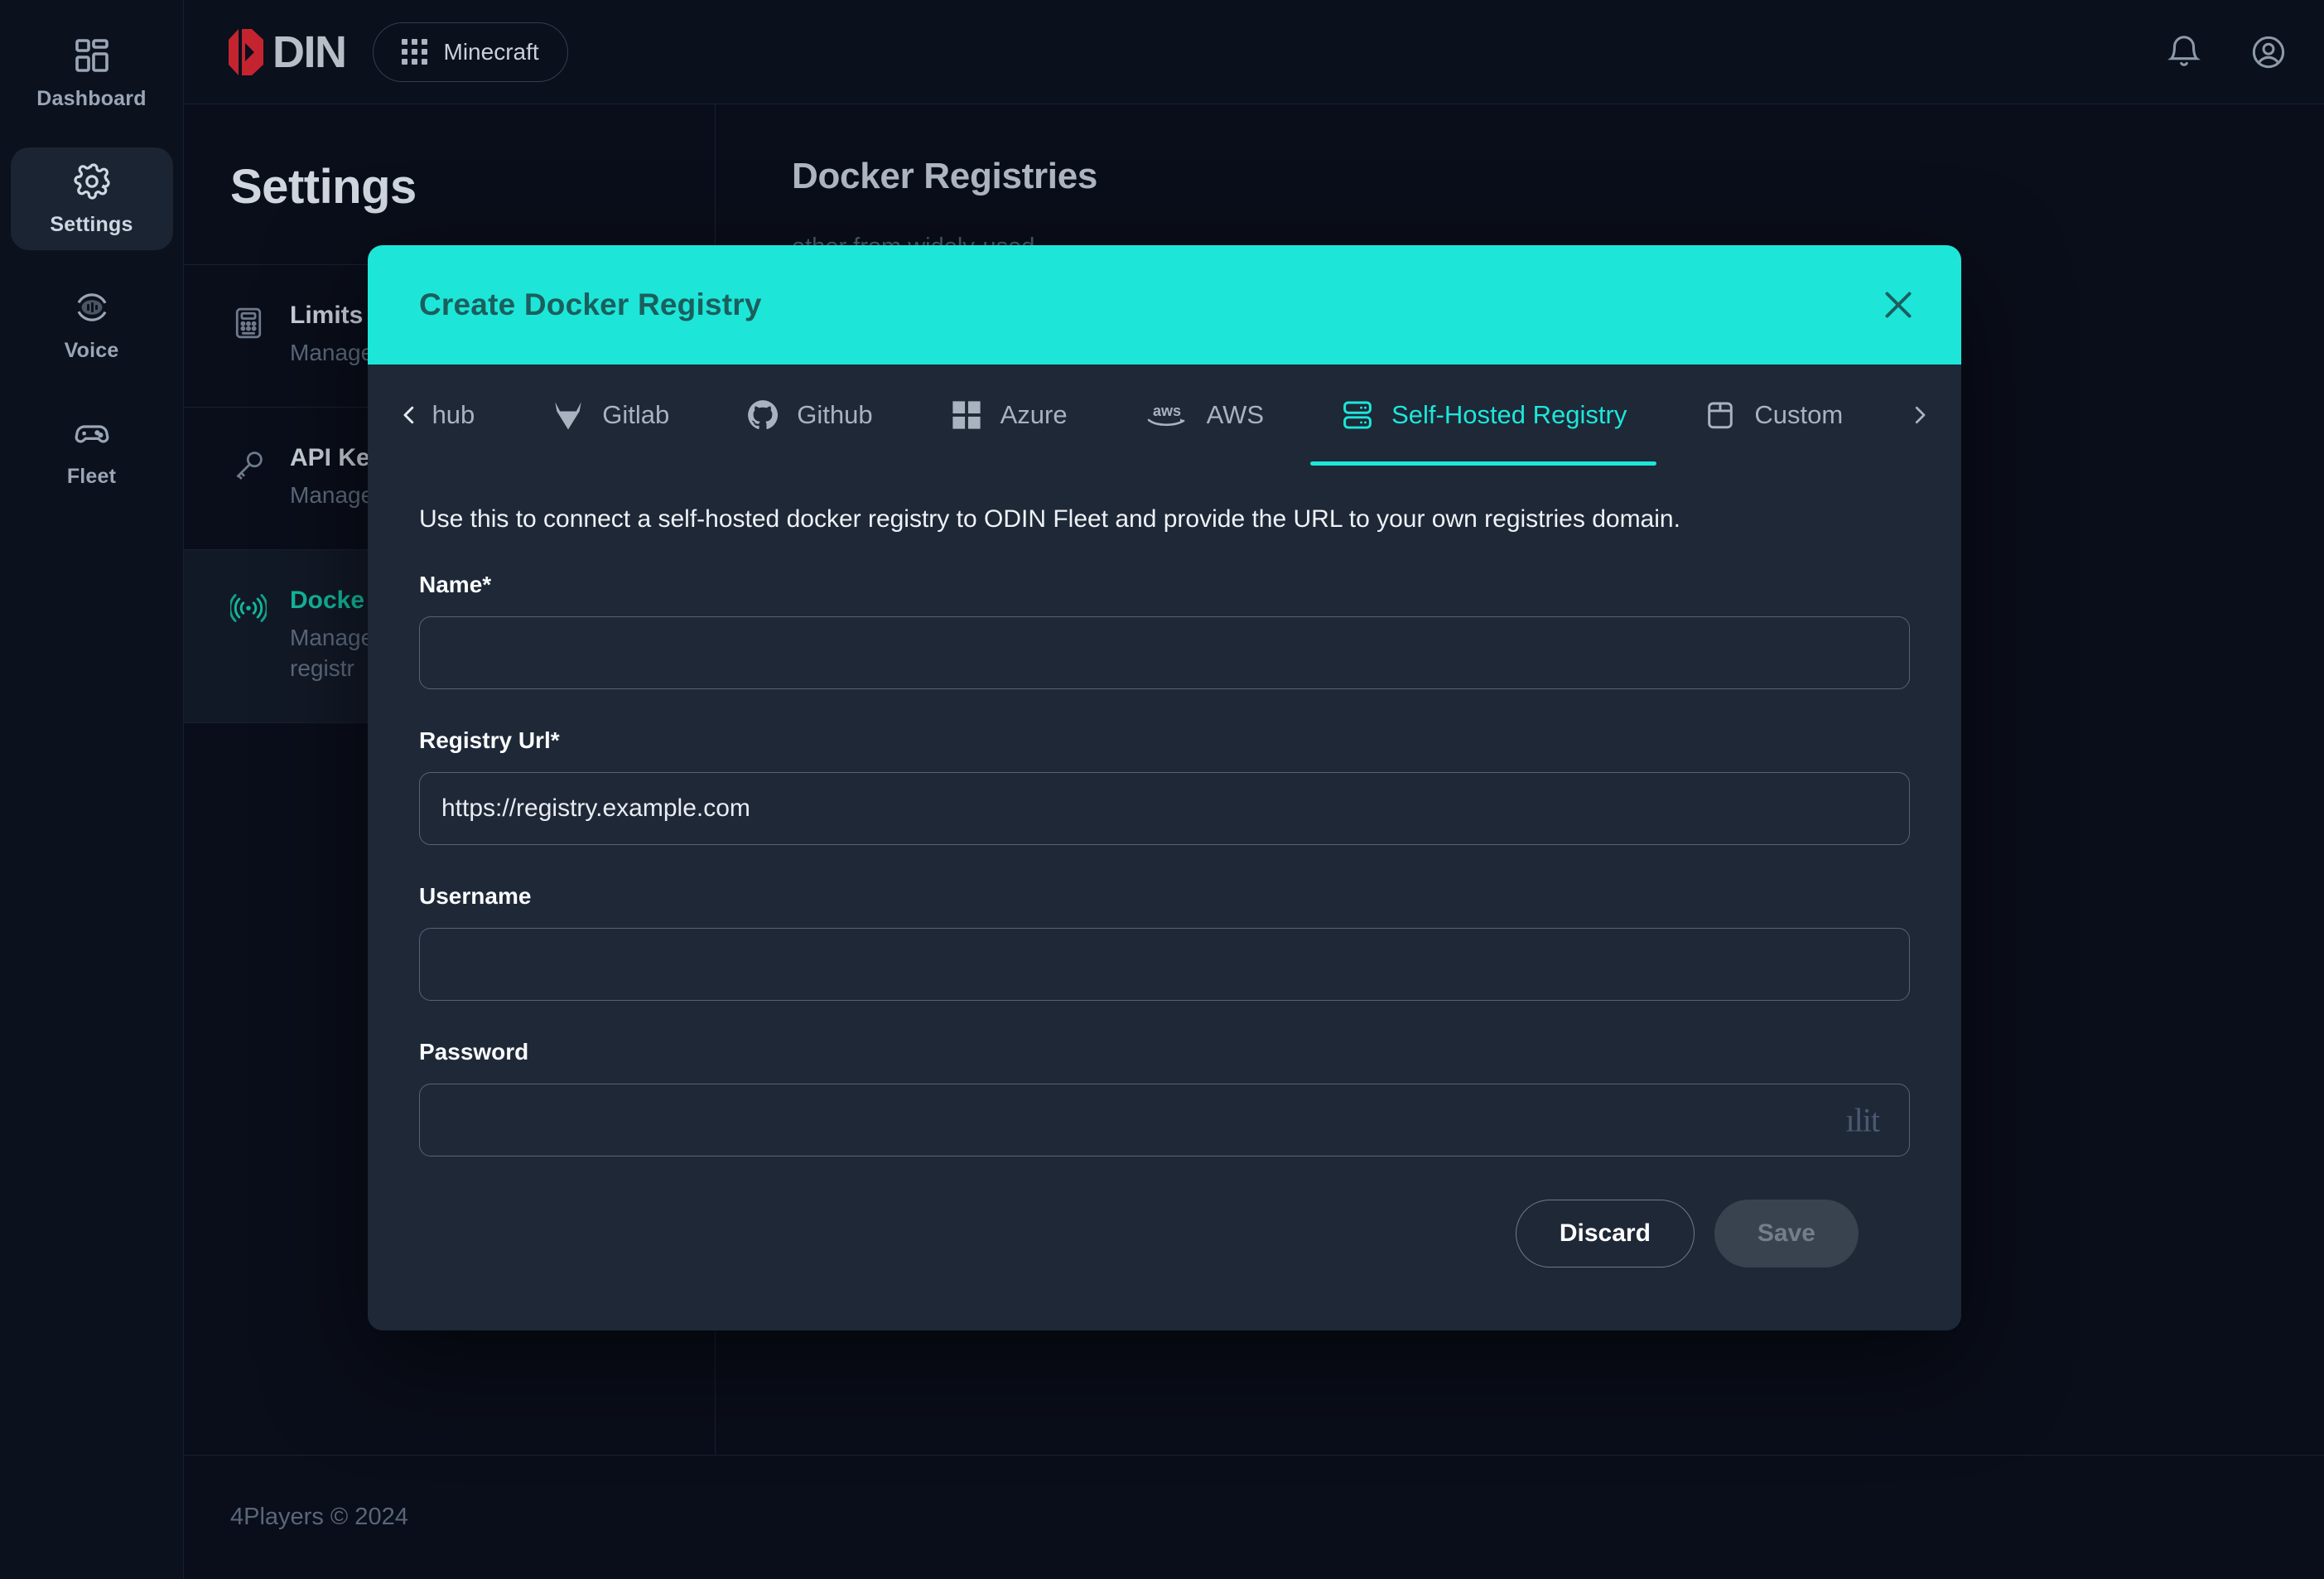 The width and height of the screenshot is (2324, 1579). Describe the element at coordinates (1165, 1212) in the screenshot. I see `dialog-actions: Discard Save` at that location.